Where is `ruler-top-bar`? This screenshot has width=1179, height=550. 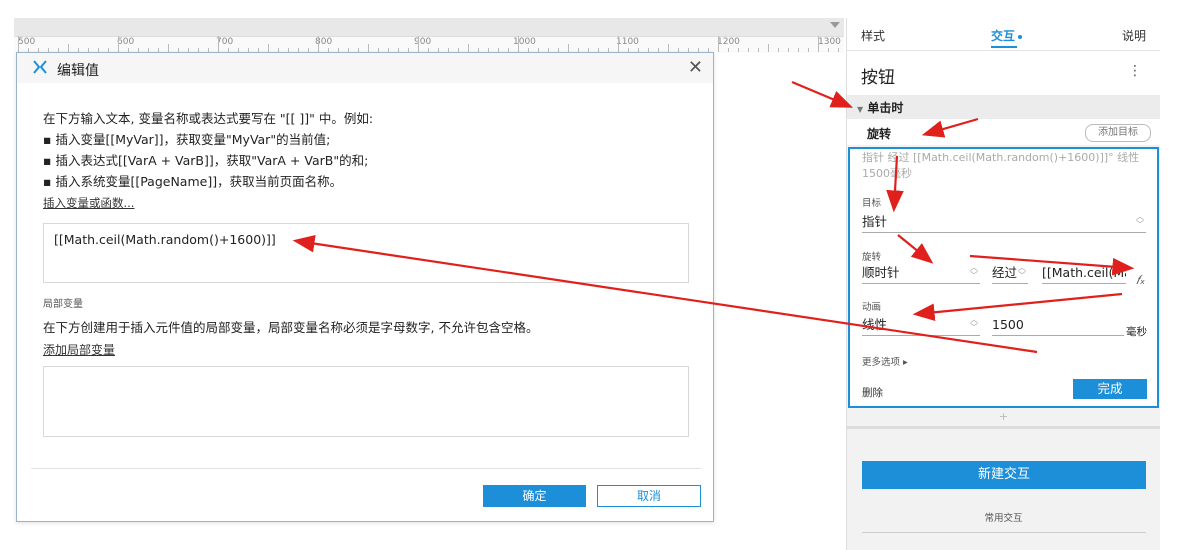
ruler-top-bar is located at coordinates (429, 27).